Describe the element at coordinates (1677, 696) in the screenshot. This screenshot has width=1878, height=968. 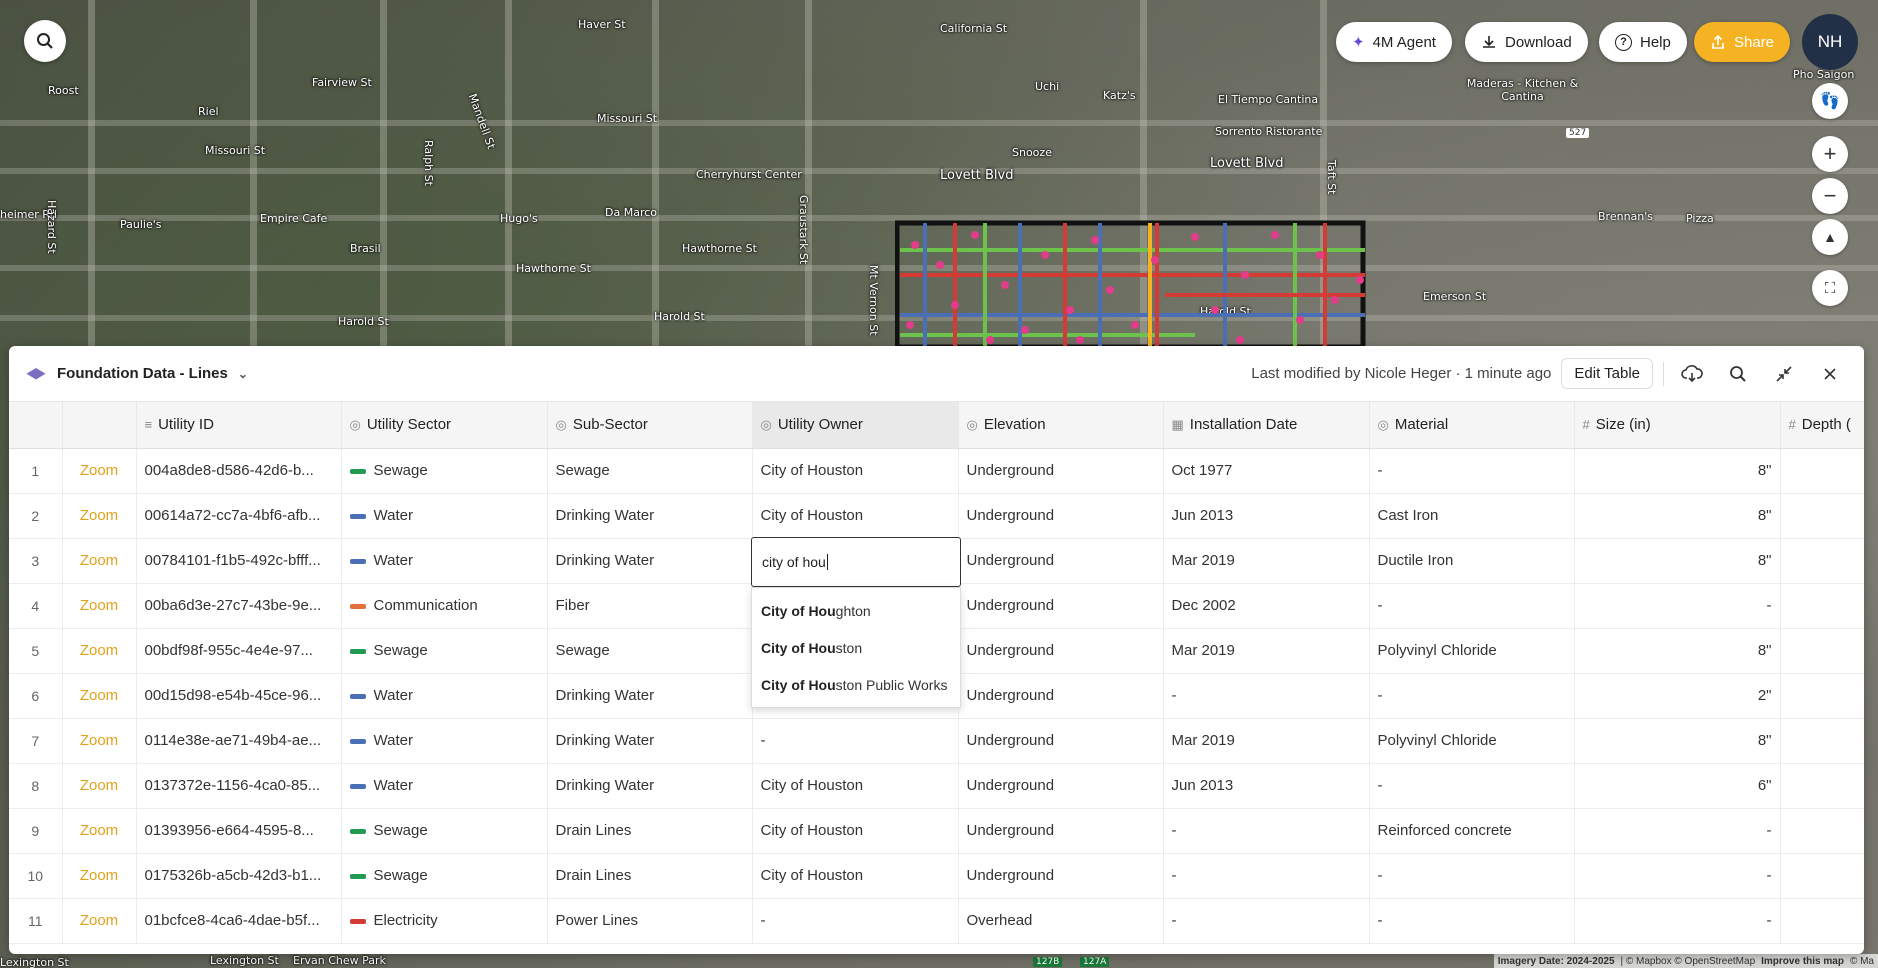
I see `cell-size: 2"` at that location.